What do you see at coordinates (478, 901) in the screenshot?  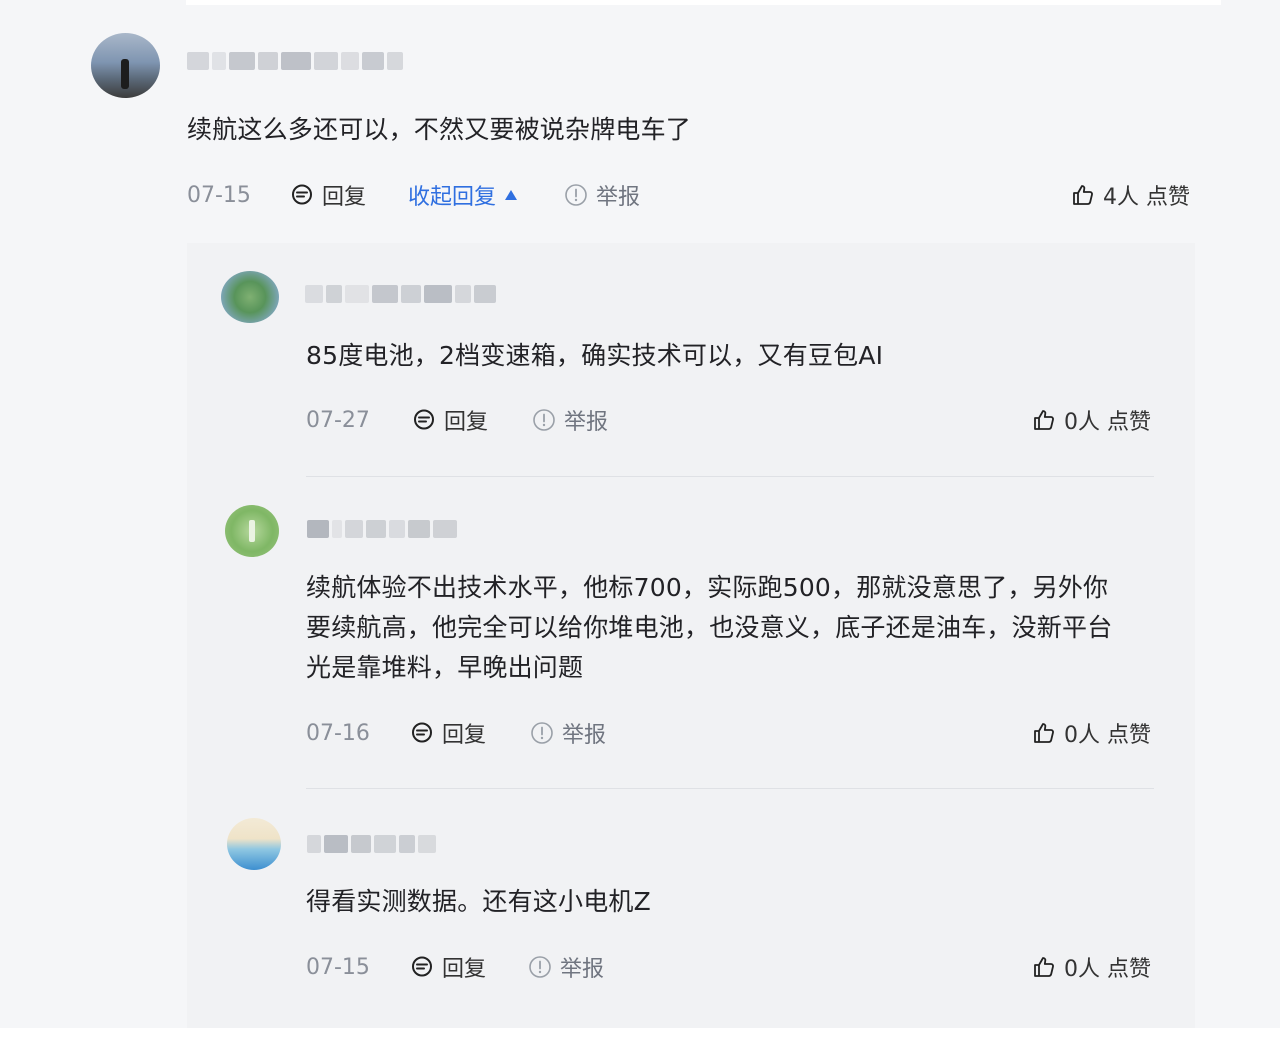 I see `reply-text: 得看实测数据。还有这小电机Z` at bounding box center [478, 901].